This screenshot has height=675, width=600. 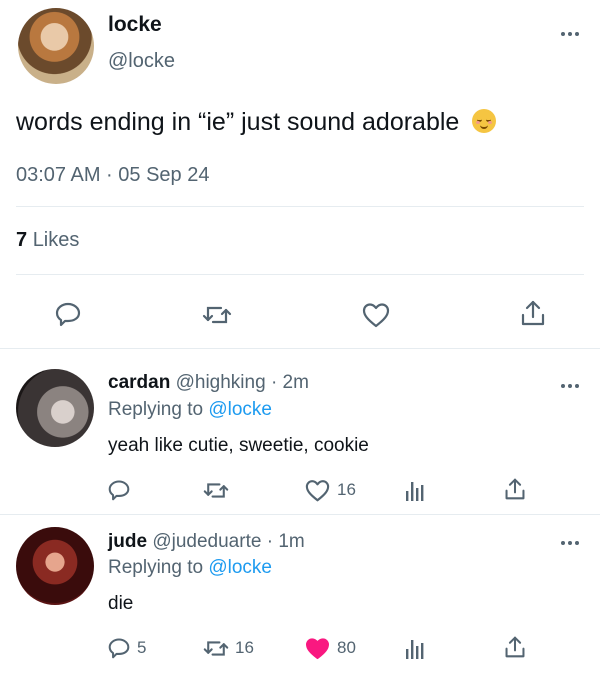 What do you see at coordinates (56, 240) in the screenshot?
I see `likes-label: Likes` at bounding box center [56, 240].